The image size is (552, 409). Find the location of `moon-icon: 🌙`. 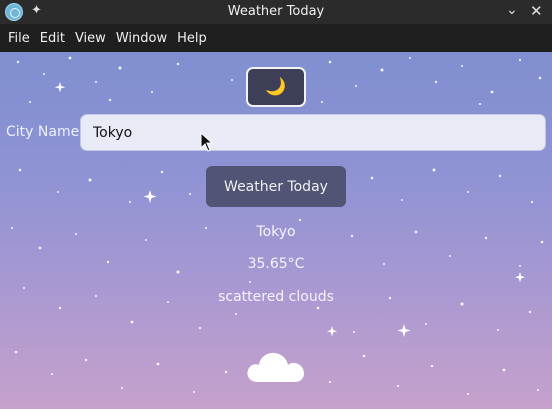

moon-icon: 🌙 is located at coordinates (276, 86).